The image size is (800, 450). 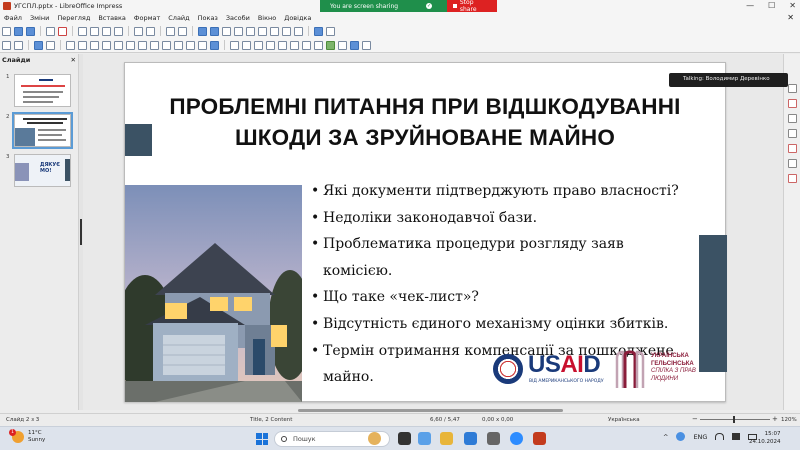 I want to click on display-grid-icon, so click(x=202, y=31).